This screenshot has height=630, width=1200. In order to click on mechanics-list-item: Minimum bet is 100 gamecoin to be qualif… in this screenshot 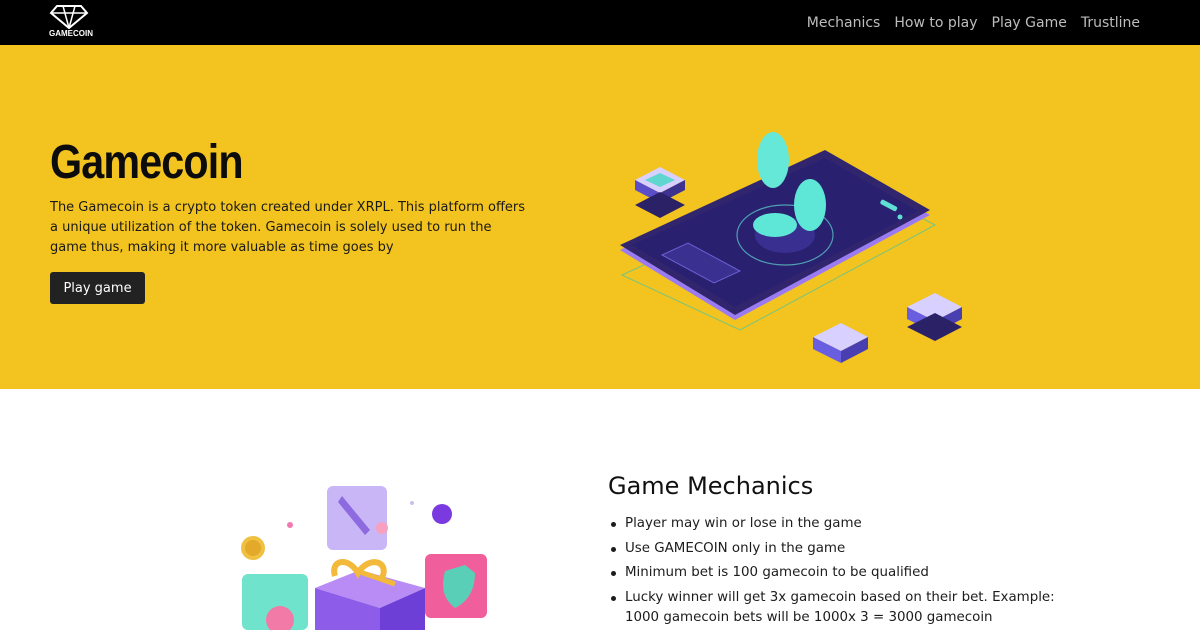, I will do `click(838, 573)`.